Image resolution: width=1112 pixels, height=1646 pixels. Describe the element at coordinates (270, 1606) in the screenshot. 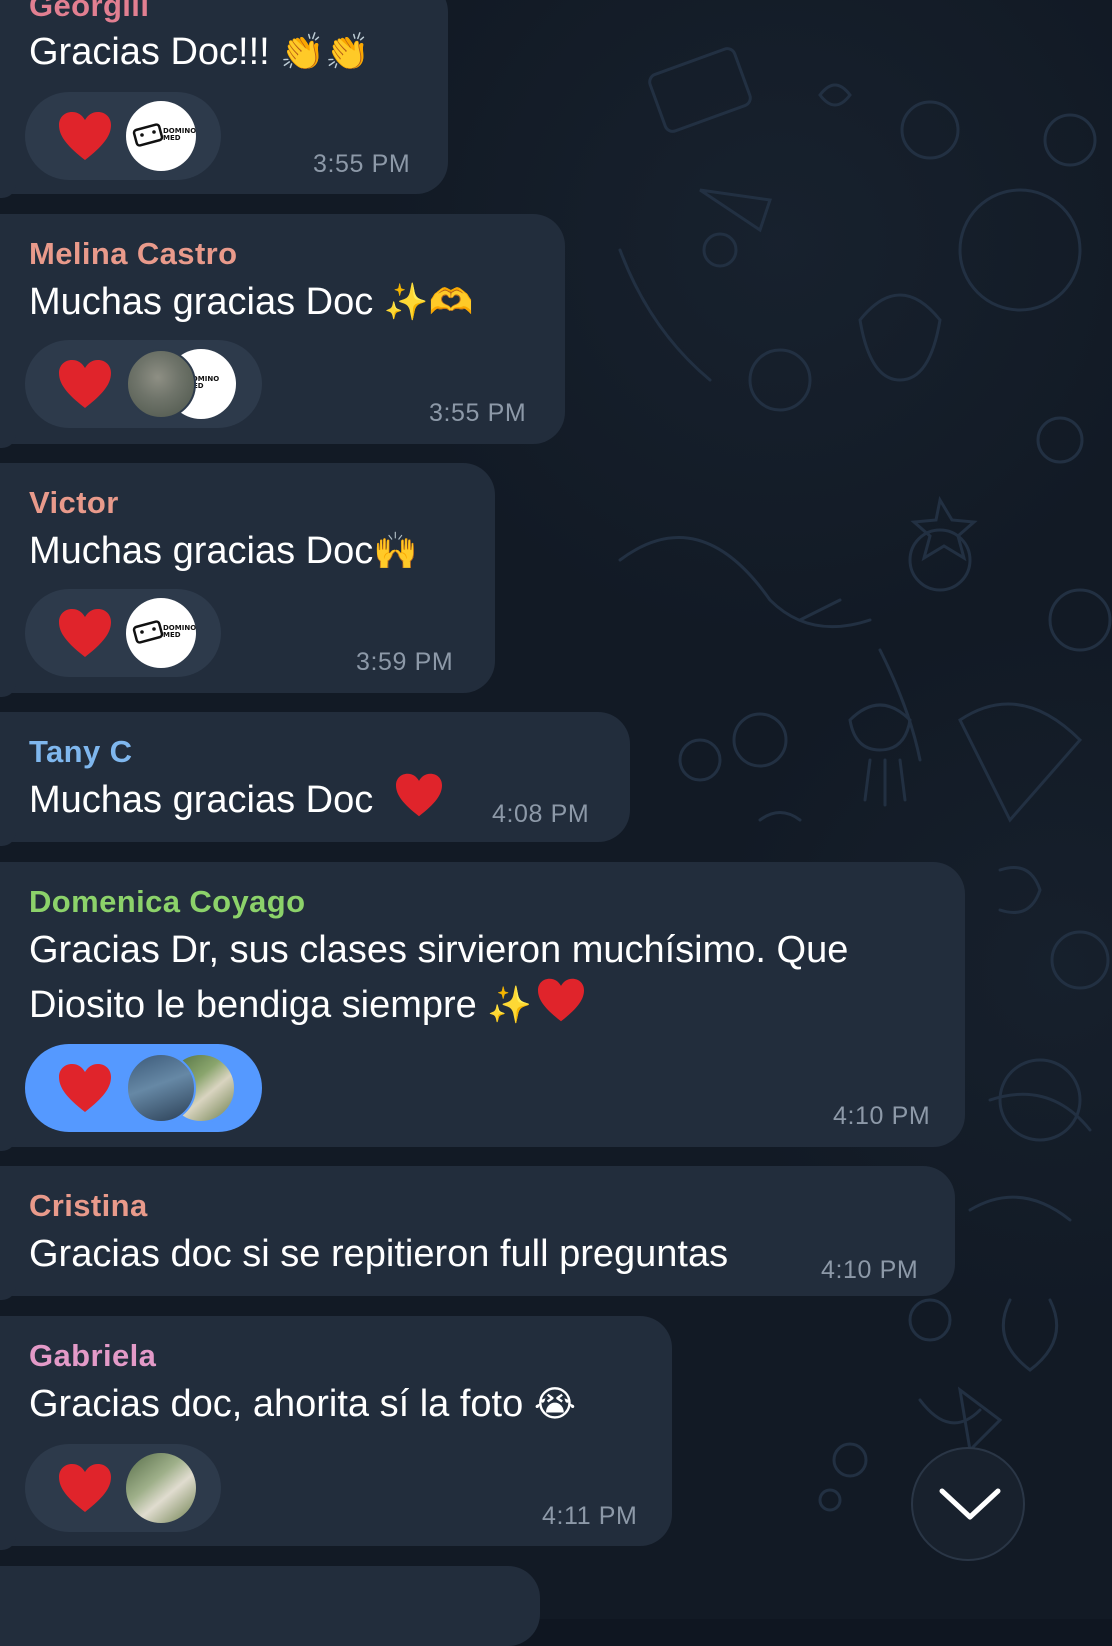

I see `message-bubble` at that location.